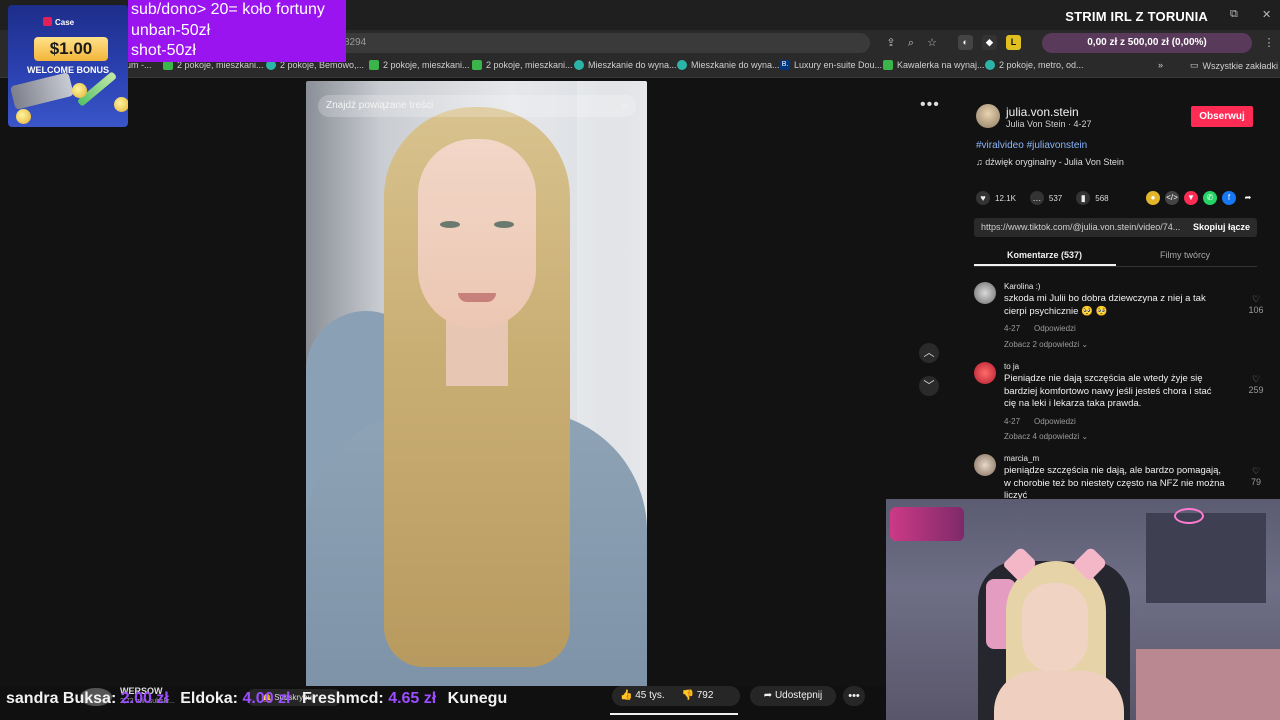  Describe the element at coordinates (1234, 65) in the screenshot. I see `all-bookmarks: ▭ Wszystkie zakładki` at that location.